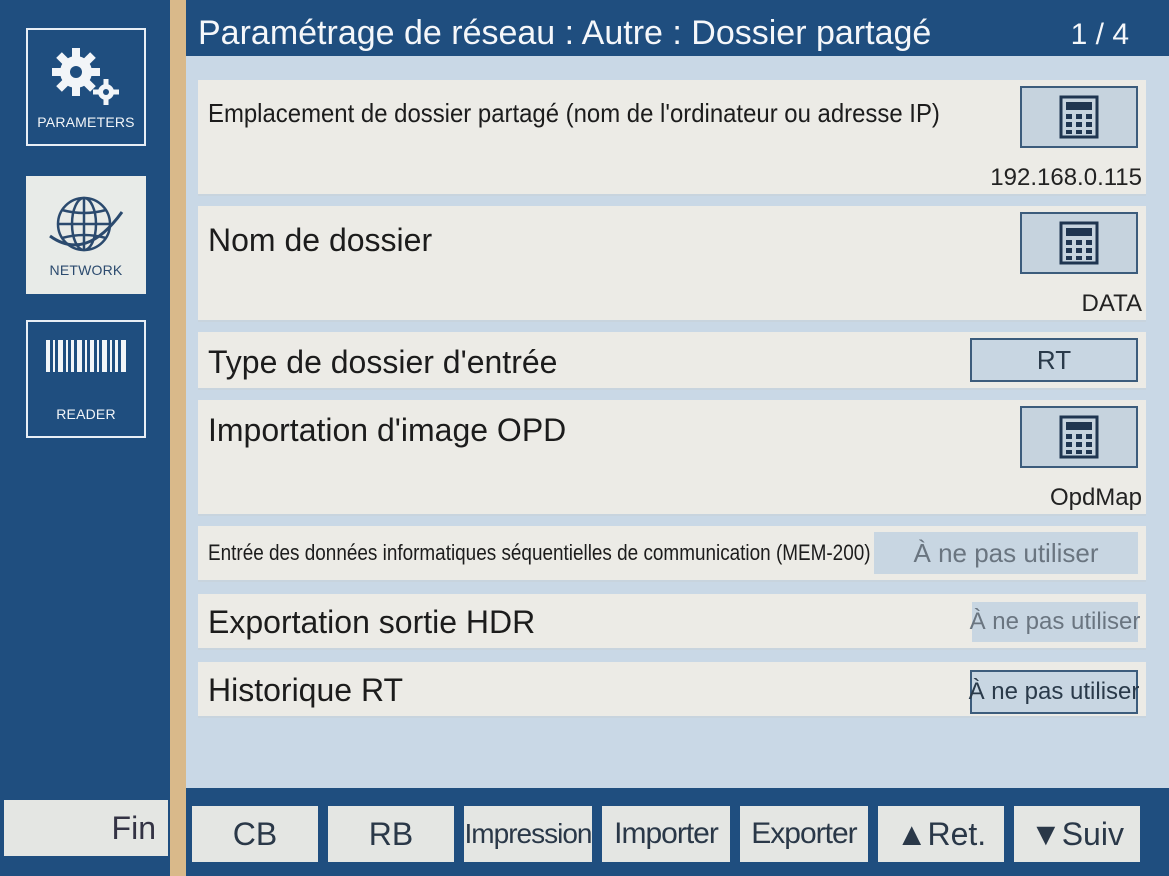 Image resolution: width=1169 pixels, height=876 pixels. I want to click on setting-row-folder-name: Nom de dossier DATA, so click(672, 264).